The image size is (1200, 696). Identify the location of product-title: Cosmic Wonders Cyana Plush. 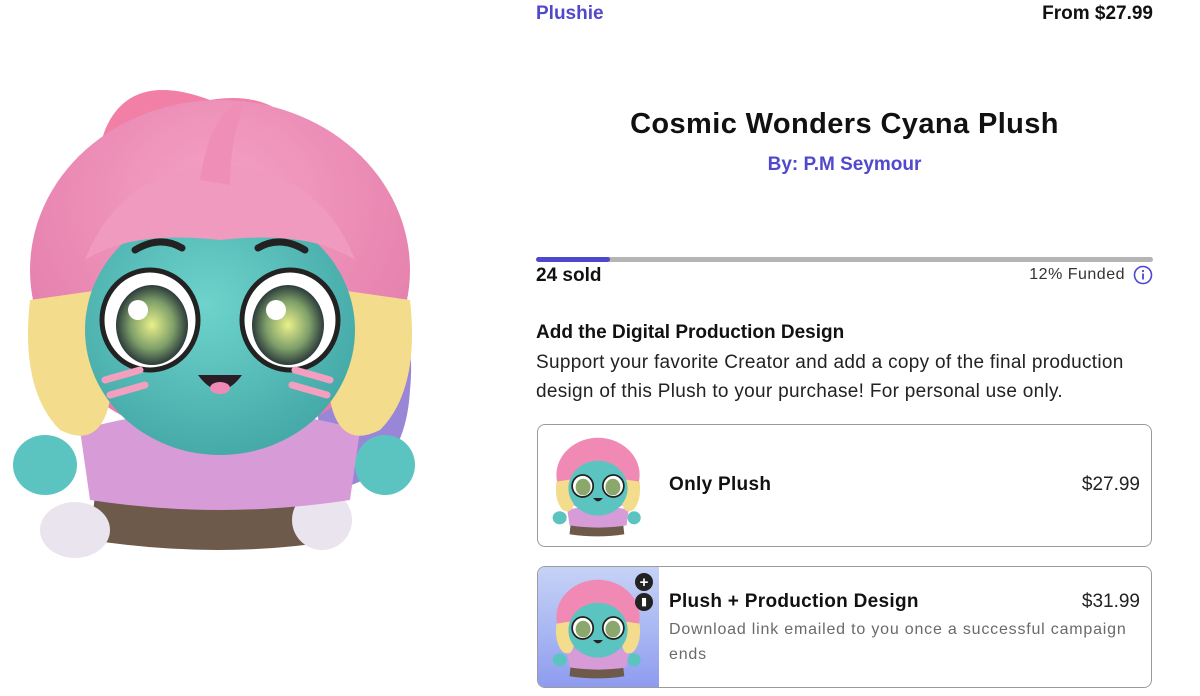
(844, 124).